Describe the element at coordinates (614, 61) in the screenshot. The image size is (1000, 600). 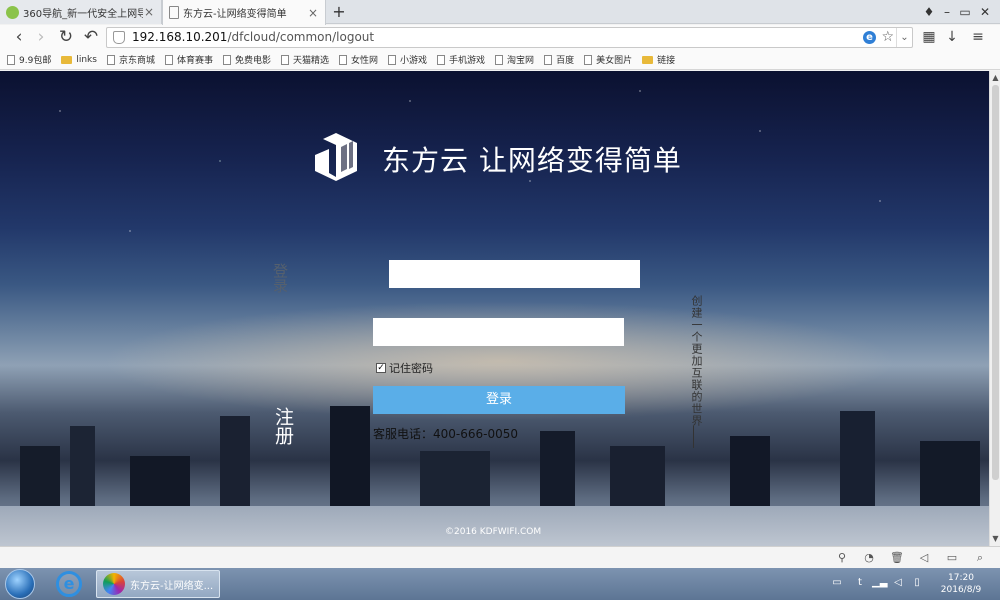
I see `bookmark-label: 美女图片` at that location.